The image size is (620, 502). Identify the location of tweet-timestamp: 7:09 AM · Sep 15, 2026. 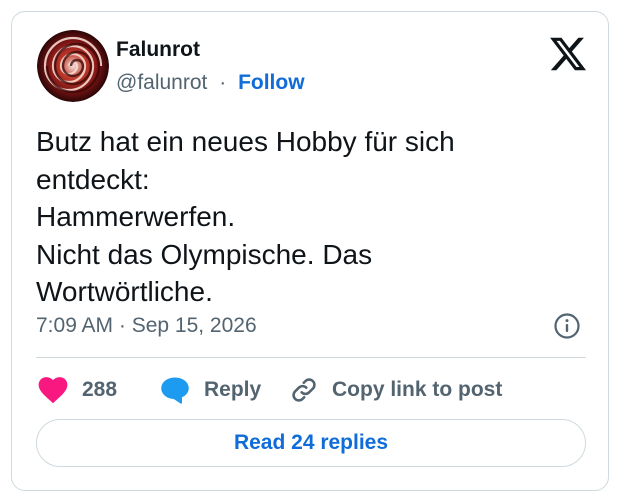
(146, 326).